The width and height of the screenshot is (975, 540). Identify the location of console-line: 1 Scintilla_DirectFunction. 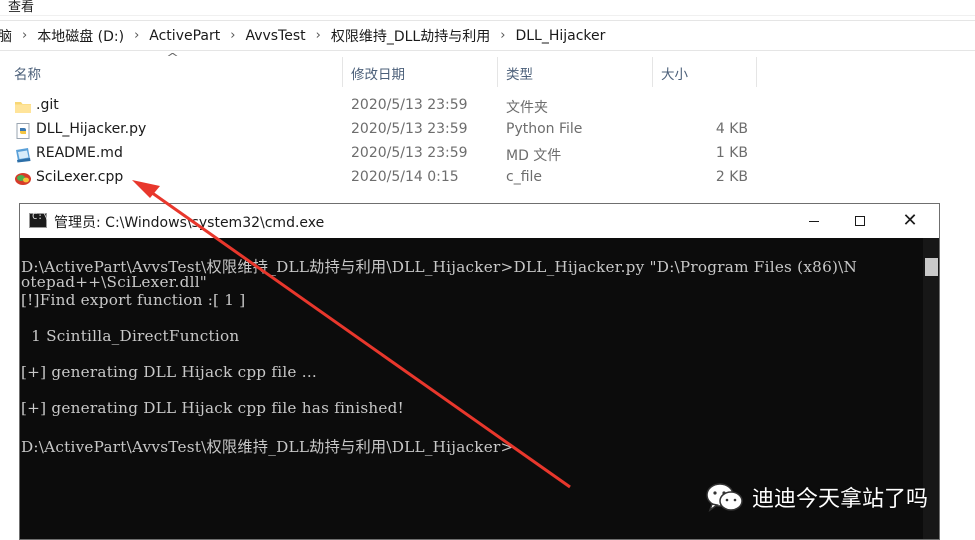
(130, 336).